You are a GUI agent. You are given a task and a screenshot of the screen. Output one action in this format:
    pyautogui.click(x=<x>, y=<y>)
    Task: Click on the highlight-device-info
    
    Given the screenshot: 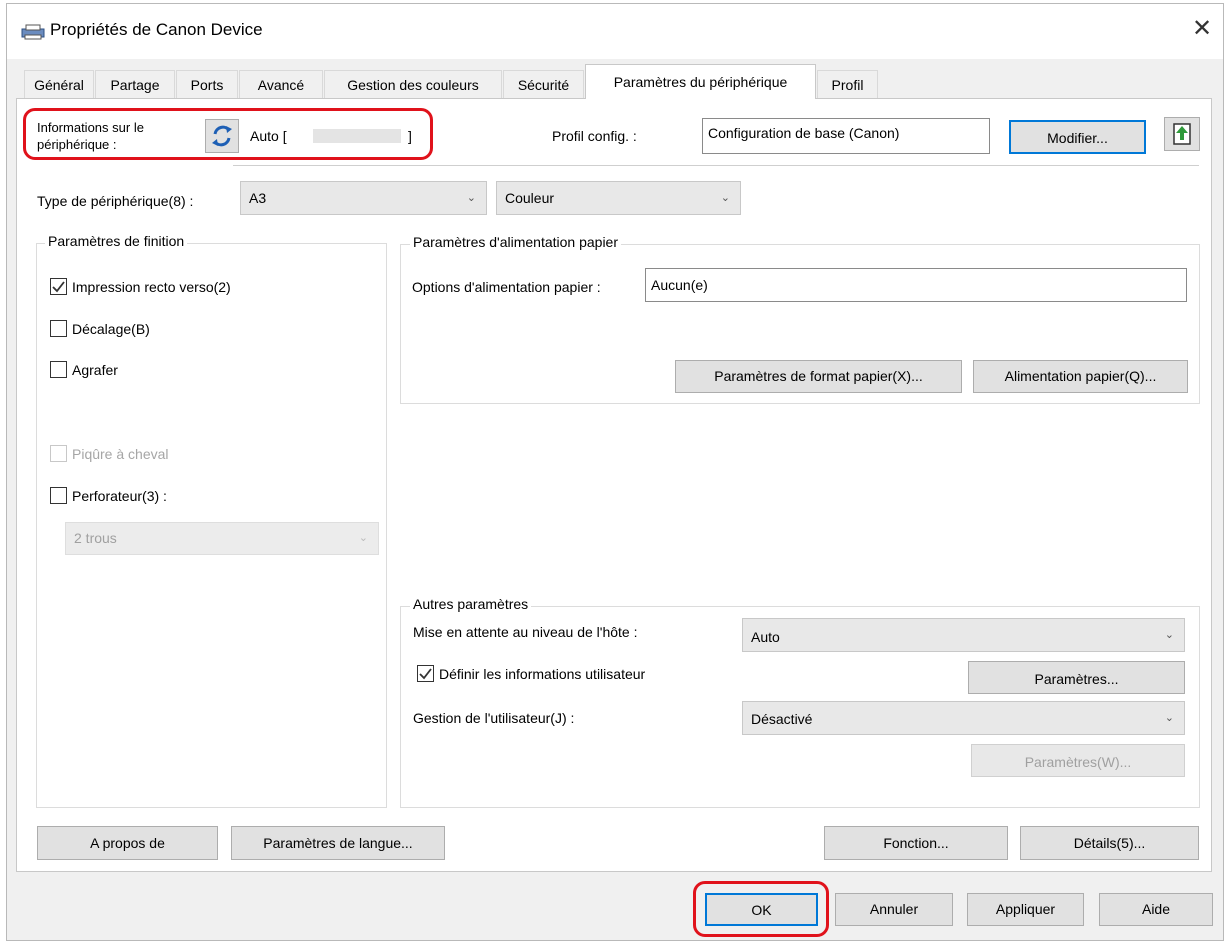 What is the action you would take?
    pyautogui.click(x=228, y=134)
    